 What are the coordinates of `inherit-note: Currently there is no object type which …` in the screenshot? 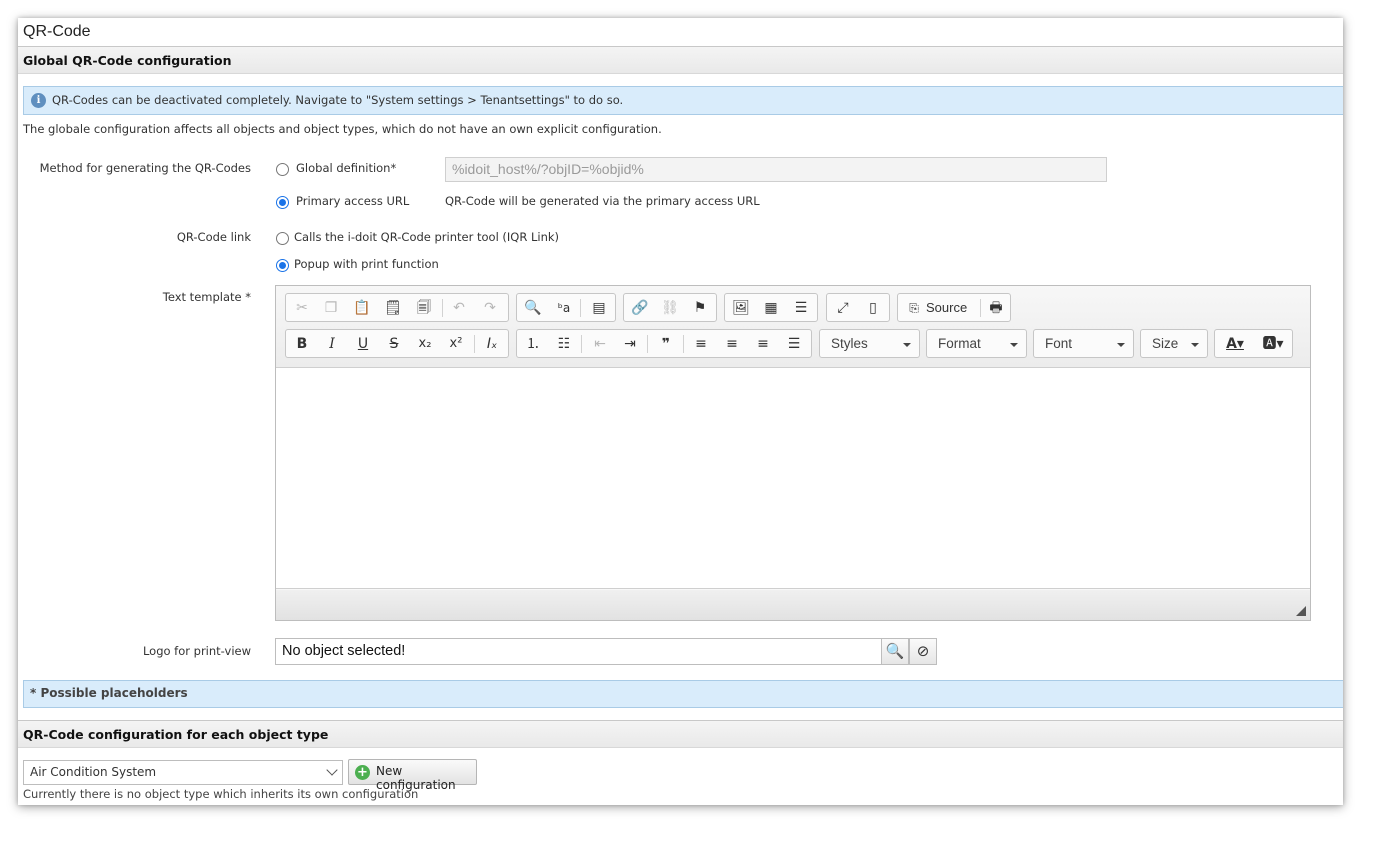 It's located at (221, 794).